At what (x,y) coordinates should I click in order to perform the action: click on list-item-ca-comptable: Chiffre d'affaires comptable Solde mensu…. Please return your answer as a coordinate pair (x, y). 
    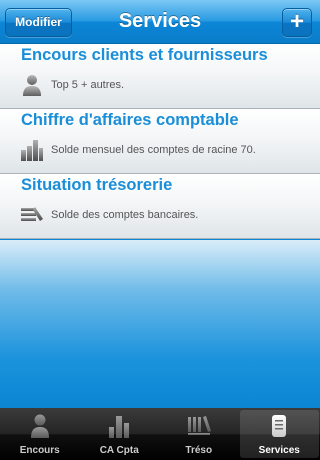
    Looking at the image, I should click on (160, 141).